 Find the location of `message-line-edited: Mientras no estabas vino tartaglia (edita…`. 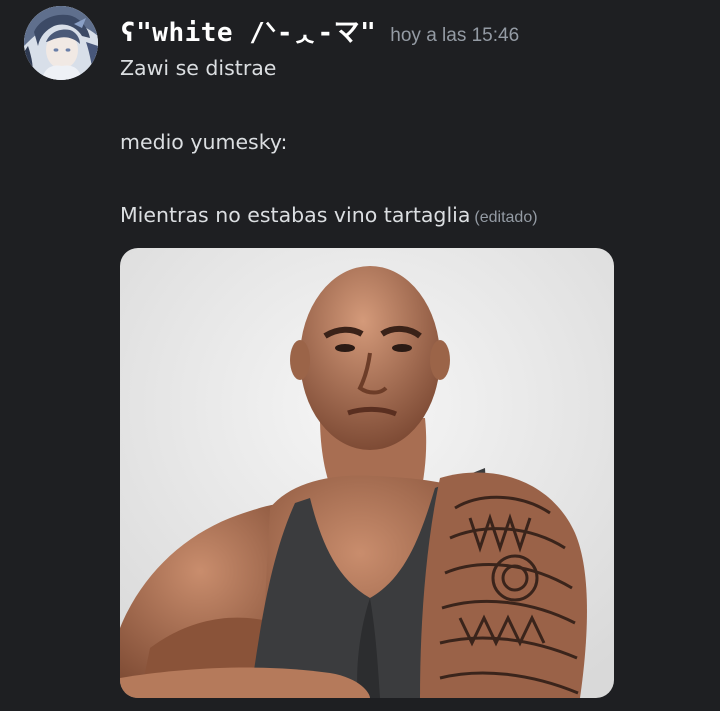

message-line-edited: Mientras no estabas vino tartaglia (edita… is located at coordinates (329, 215).